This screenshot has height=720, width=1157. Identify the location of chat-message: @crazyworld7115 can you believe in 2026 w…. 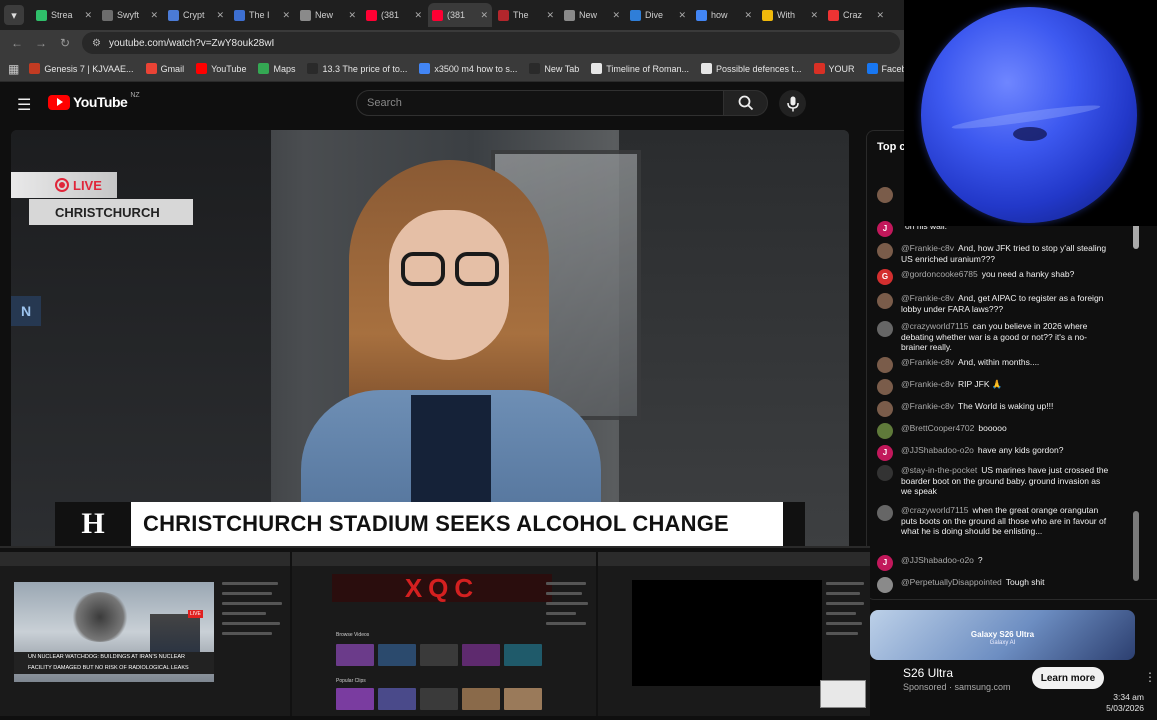
(994, 337).